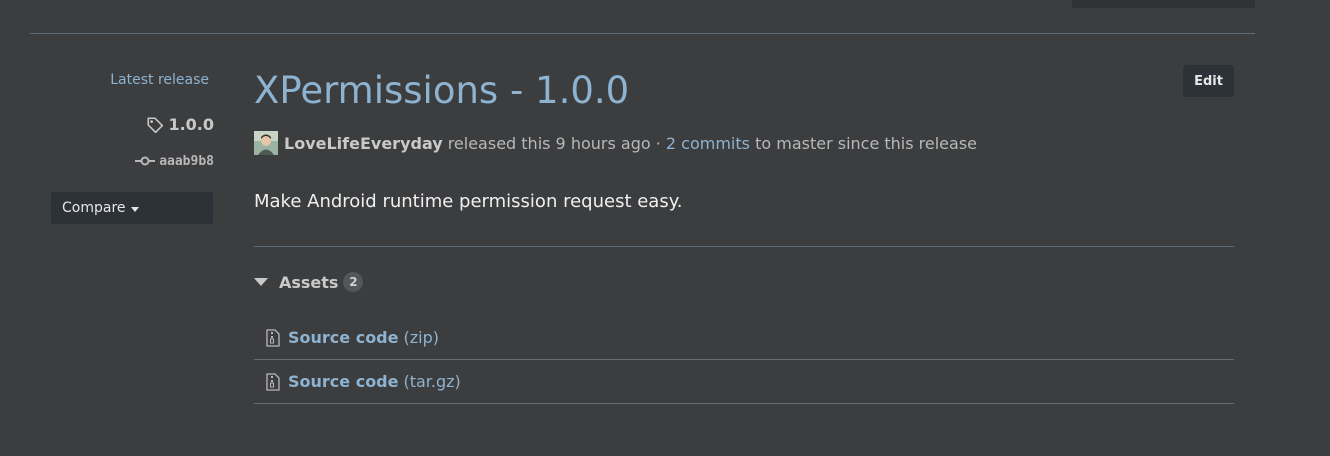 Image resolution: width=1330 pixels, height=456 pixels. What do you see at coordinates (744, 382) in the screenshot?
I see `asset-row-targz: Source code (tar.gz)` at bounding box center [744, 382].